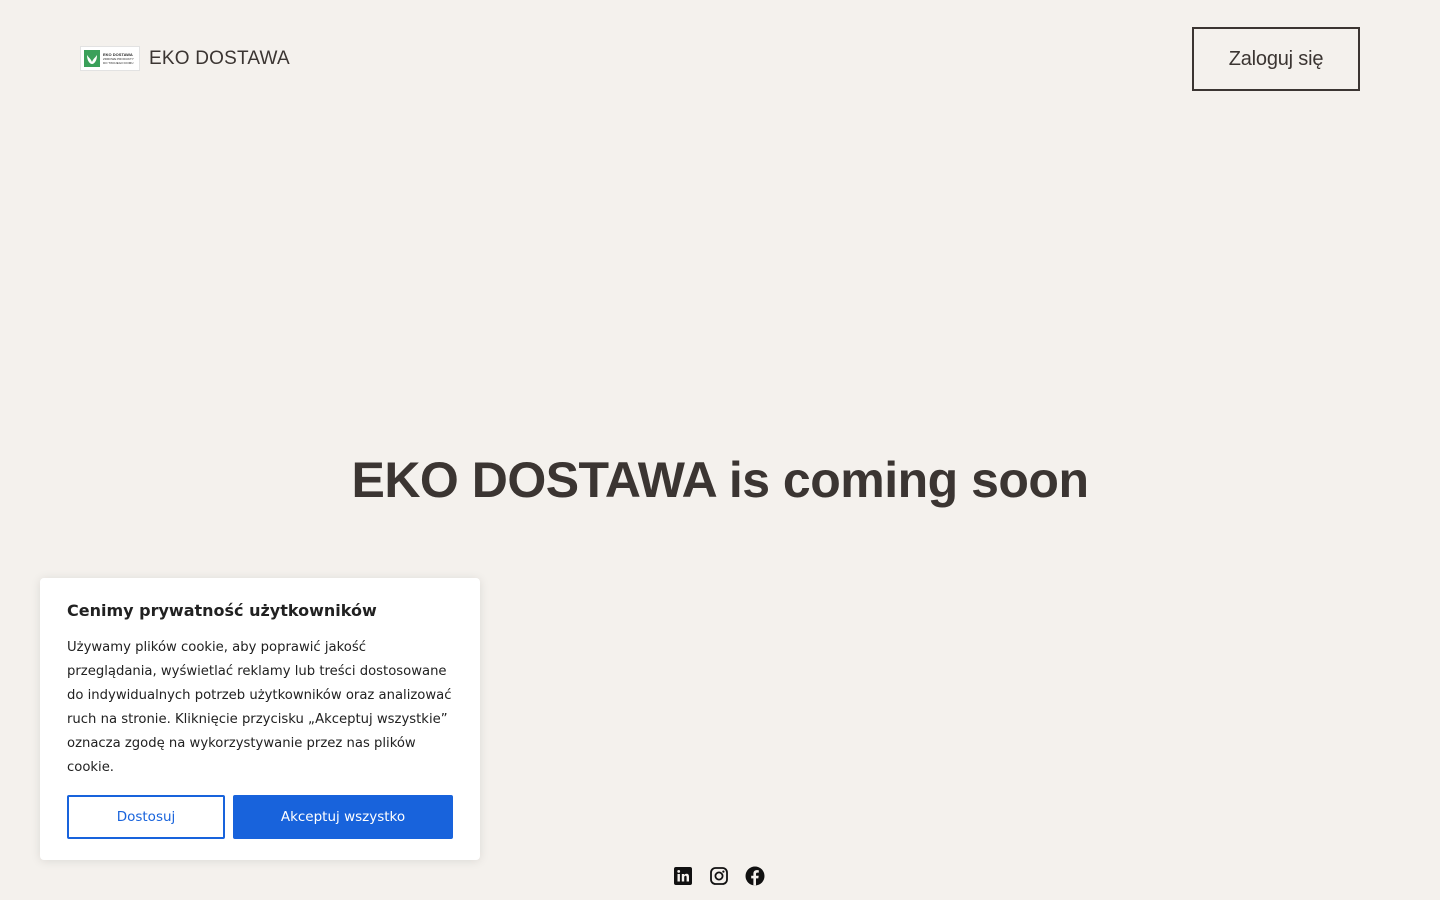 This screenshot has height=900, width=1440. I want to click on brand-name: EKO DOSTAWA, so click(219, 58).